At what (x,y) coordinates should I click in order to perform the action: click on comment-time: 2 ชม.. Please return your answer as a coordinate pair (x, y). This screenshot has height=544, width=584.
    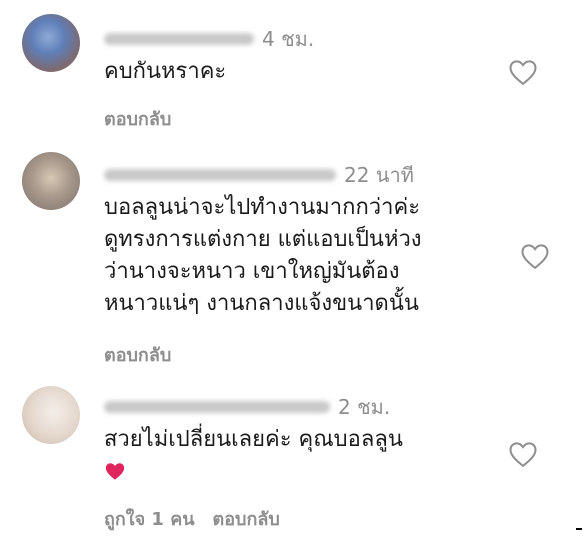
    Looking at the image, I should click on (364, 407).